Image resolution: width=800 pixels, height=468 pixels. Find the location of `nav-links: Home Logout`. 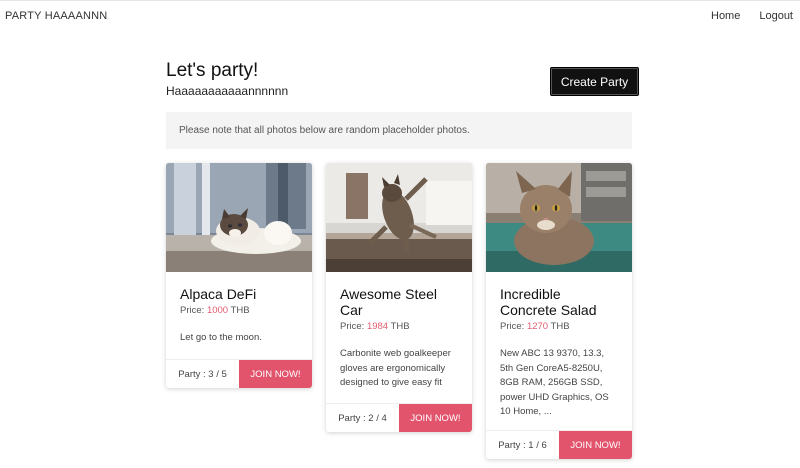

nav-links: Home Logout is located at coordinates (752, 16).